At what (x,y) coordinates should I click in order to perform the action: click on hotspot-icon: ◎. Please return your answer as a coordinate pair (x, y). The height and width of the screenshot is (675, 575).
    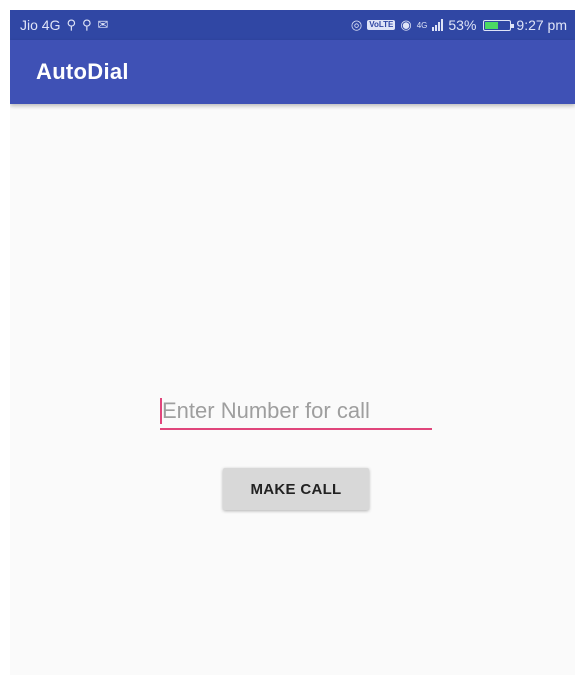
    Looking at the image, I should click on (356, 24).